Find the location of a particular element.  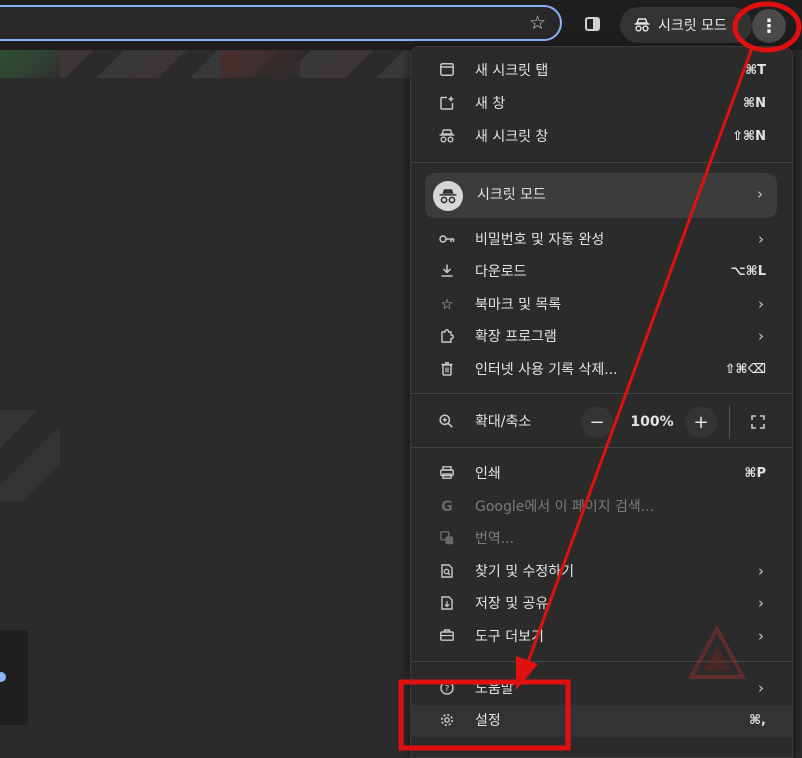

watermark-logo is located at coordinates (717, 652).